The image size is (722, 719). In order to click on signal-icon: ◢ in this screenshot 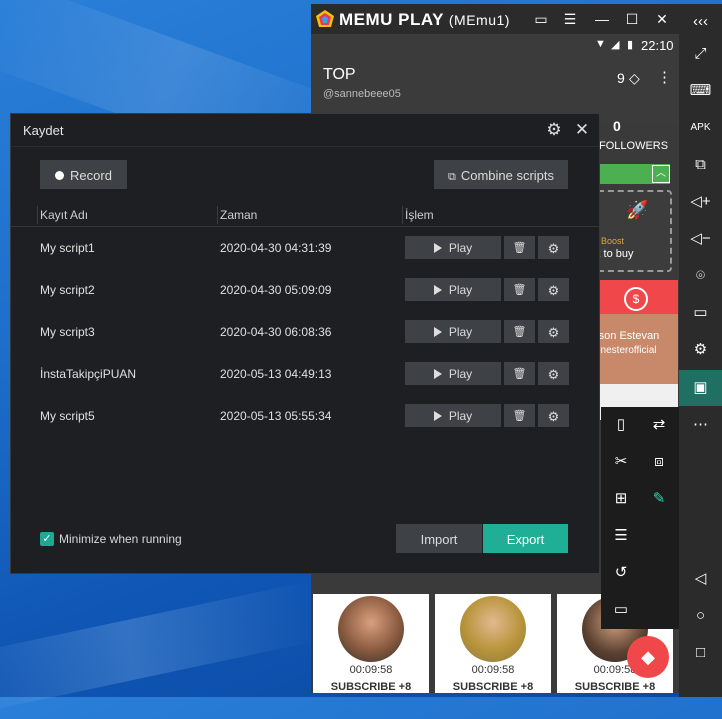, I will do `click(615, 45)`.